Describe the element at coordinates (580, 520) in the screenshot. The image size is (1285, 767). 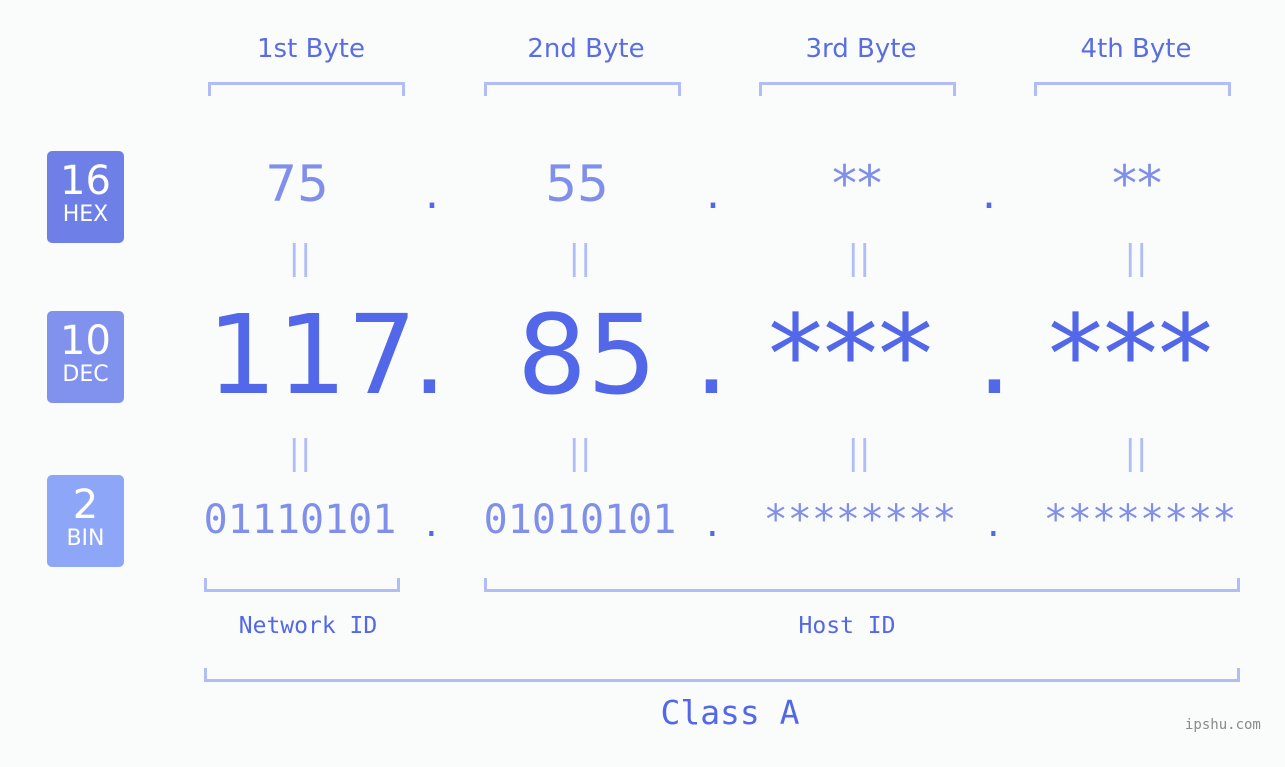
I see `bin-byte-2: 01010101` at that location.